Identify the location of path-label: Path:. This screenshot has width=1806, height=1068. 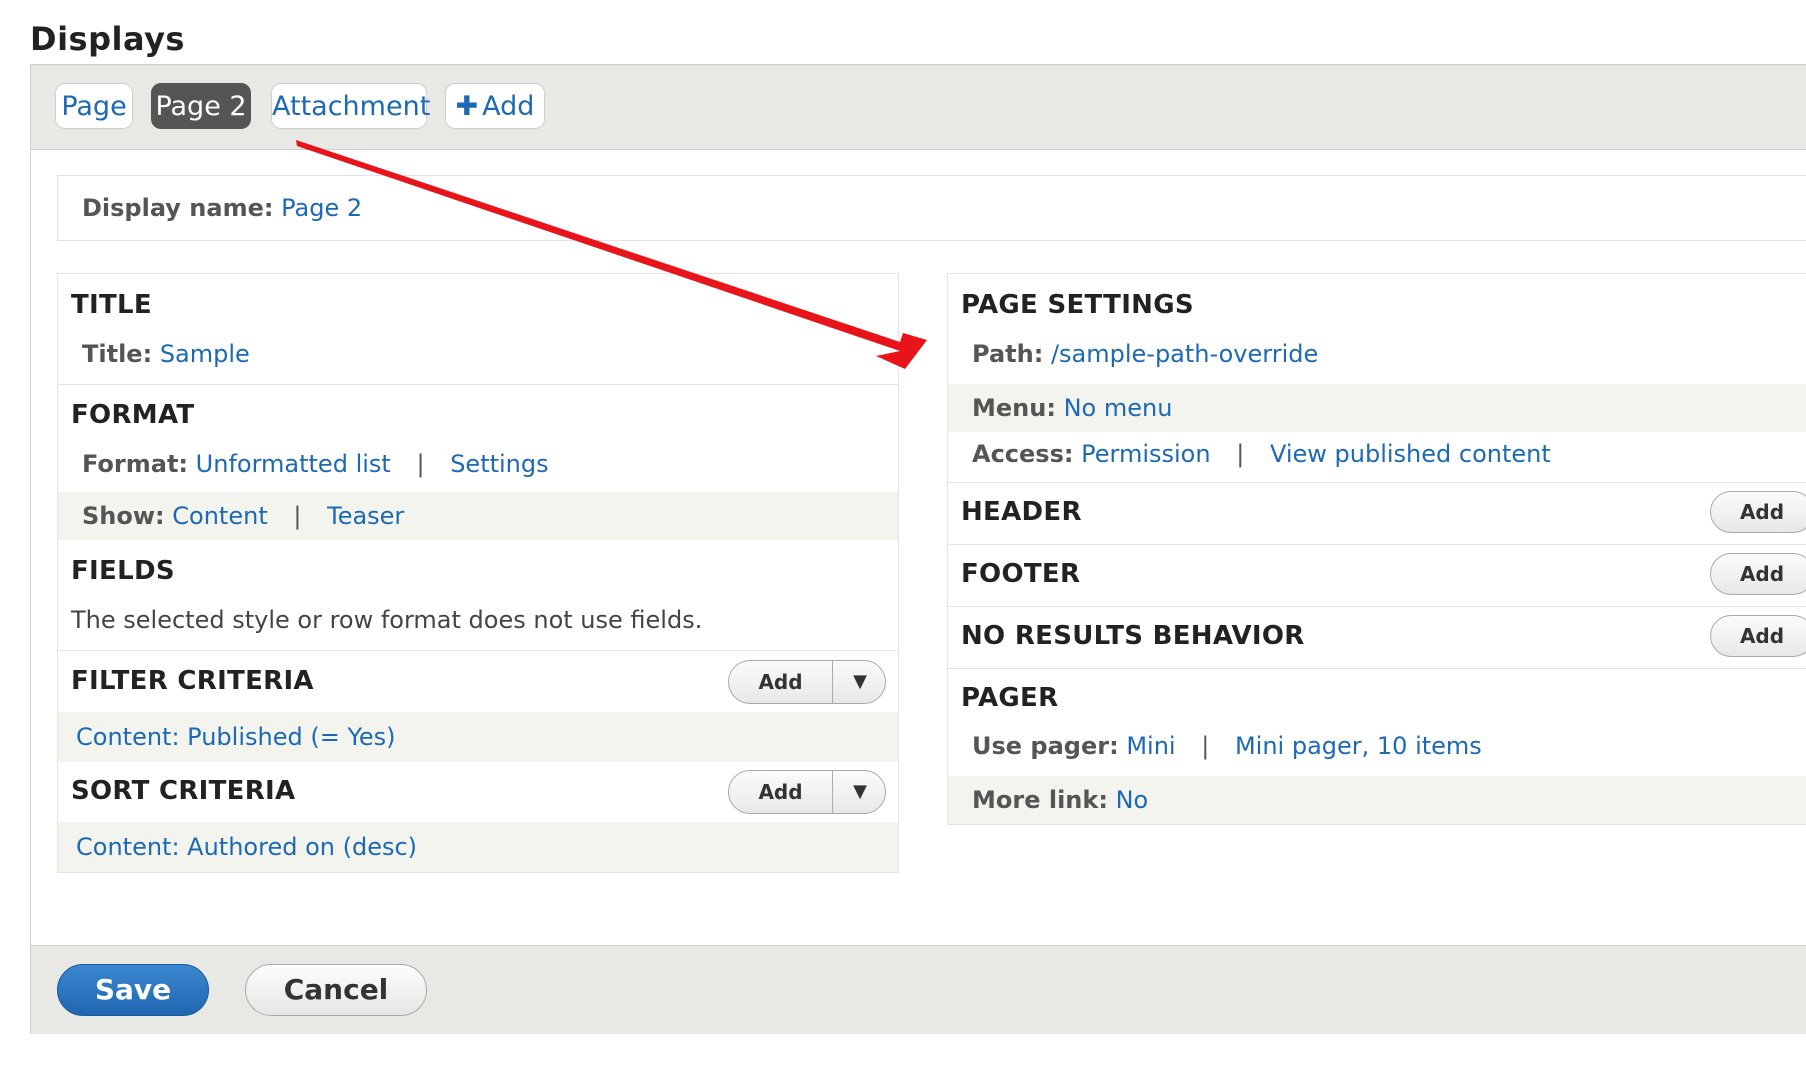
(1008, 354).